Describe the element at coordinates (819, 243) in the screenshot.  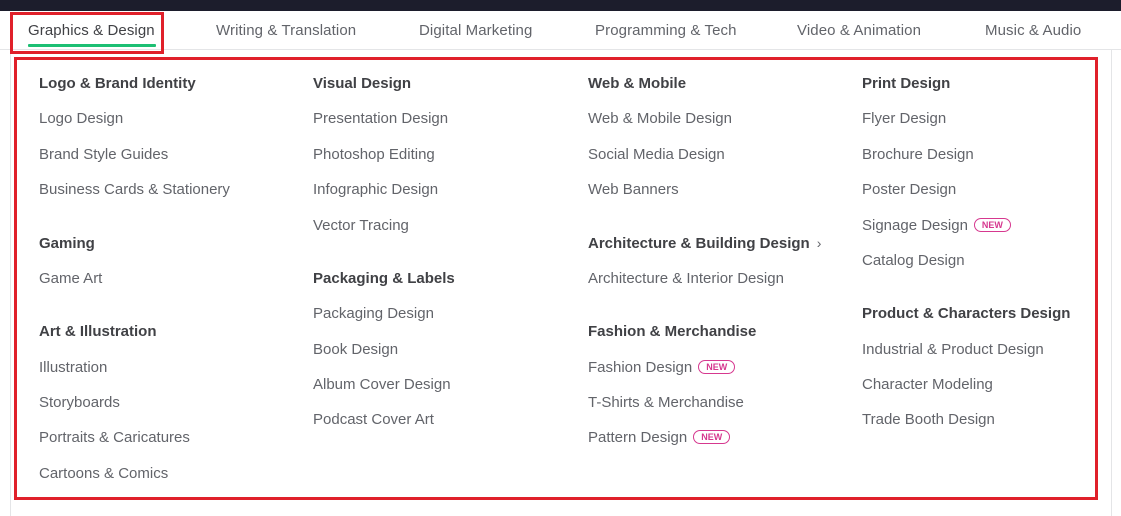
I see `chevron-right-icon: ›` at that location.